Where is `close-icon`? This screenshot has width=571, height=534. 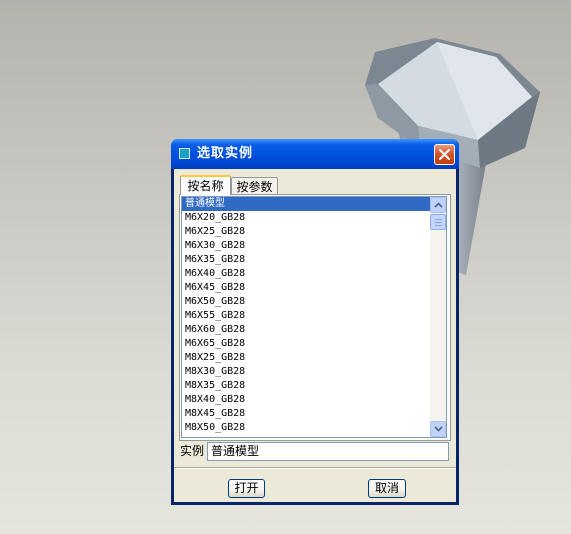 close-icon is located at coordinates (444, 154).